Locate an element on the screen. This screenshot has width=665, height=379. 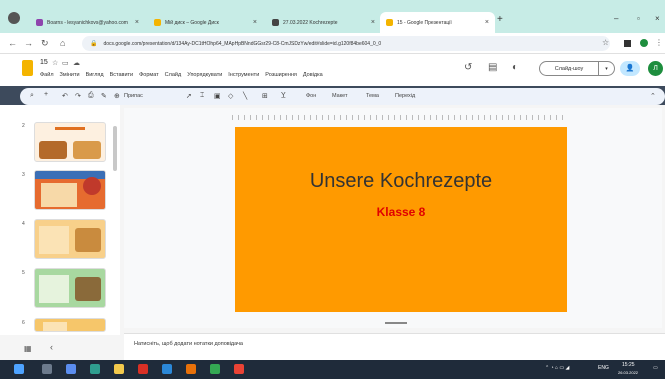
chrome-active-icon is located at coordinates (239, 369).